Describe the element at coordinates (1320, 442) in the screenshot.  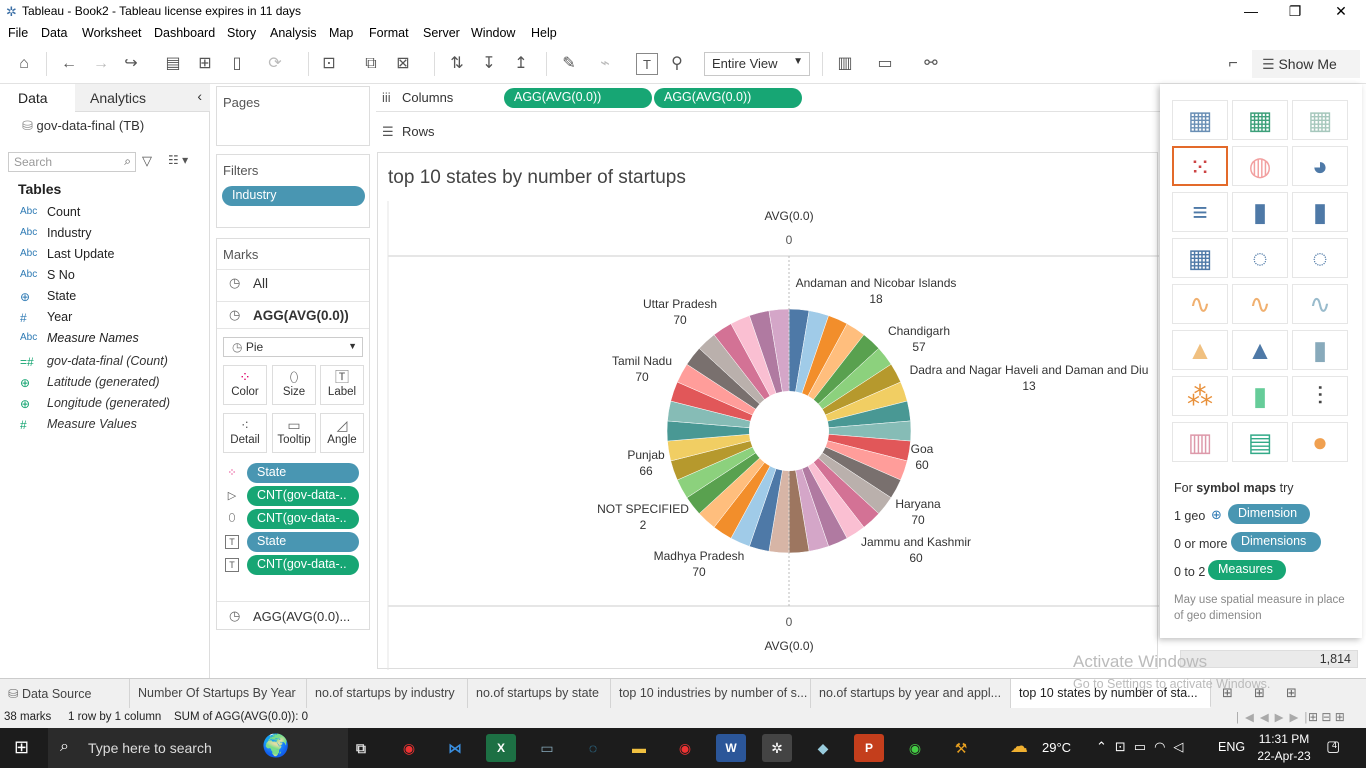
I see `show-me-chart-option: ●` at that location.